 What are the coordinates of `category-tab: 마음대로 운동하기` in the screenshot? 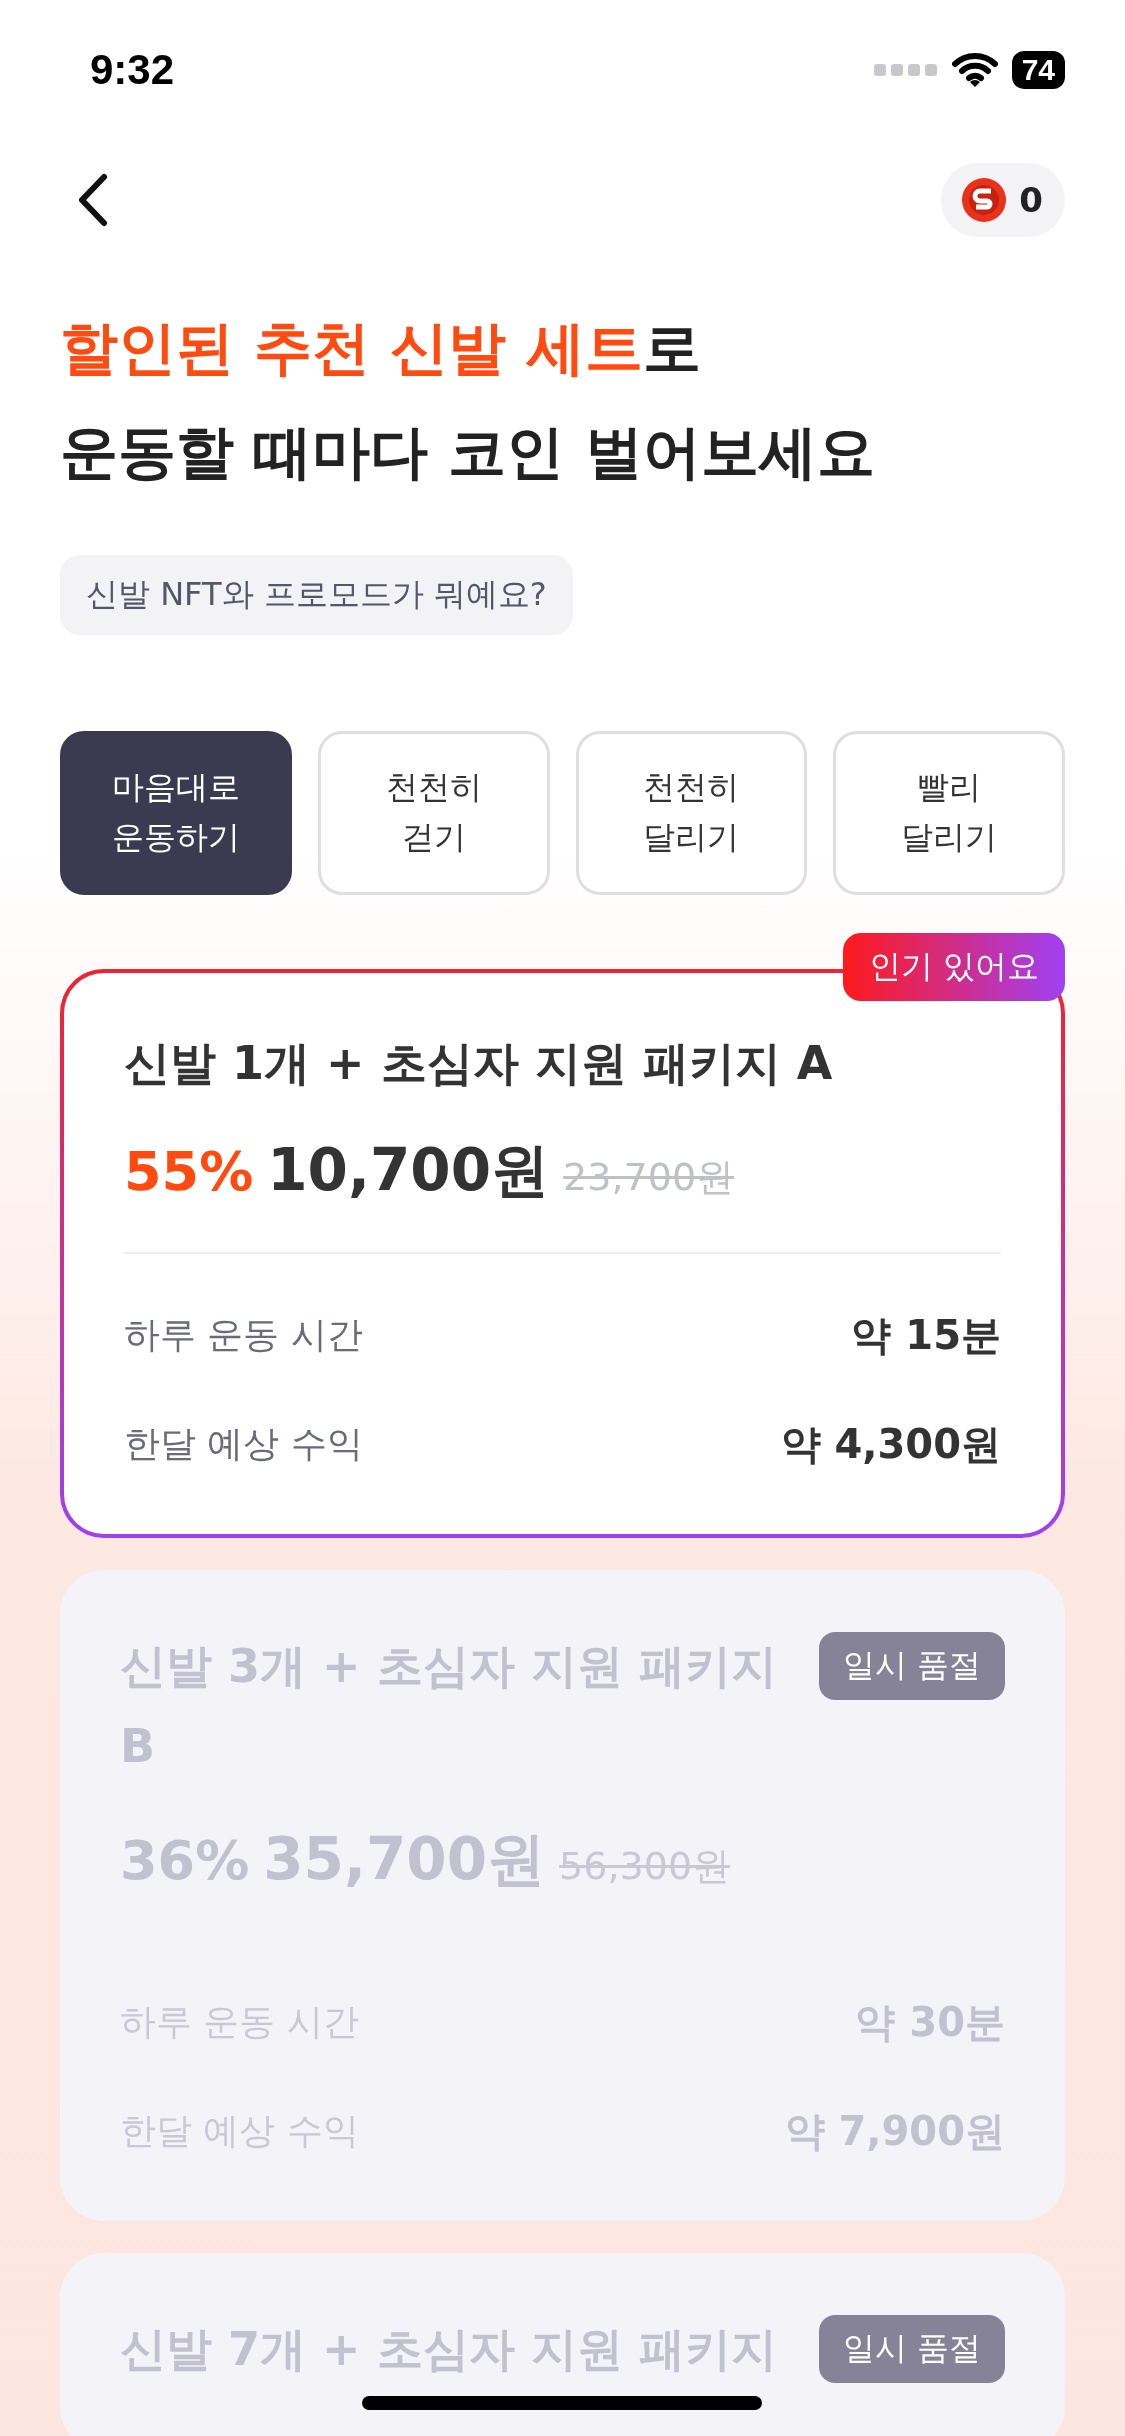 It's located at (176, 812).